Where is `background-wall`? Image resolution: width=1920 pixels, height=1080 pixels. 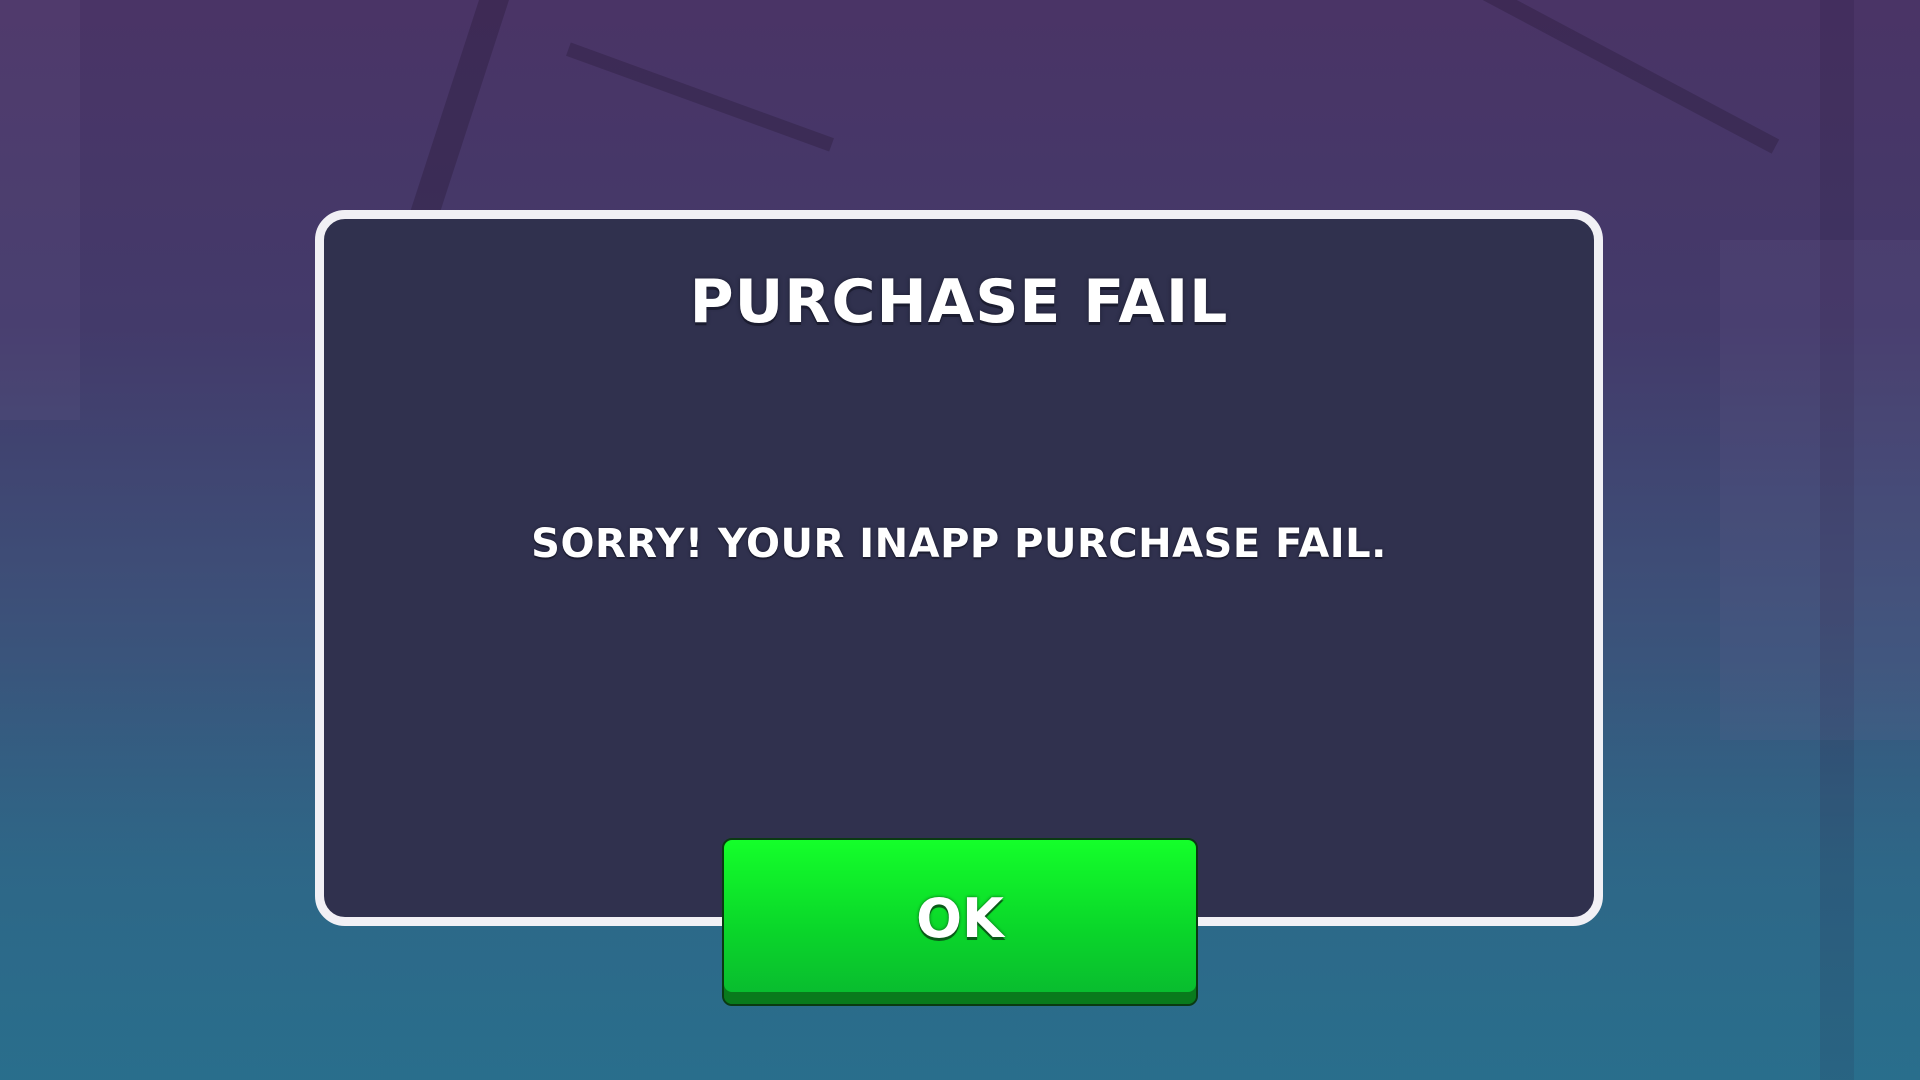 background-wall is located at coordinates (40, 210).